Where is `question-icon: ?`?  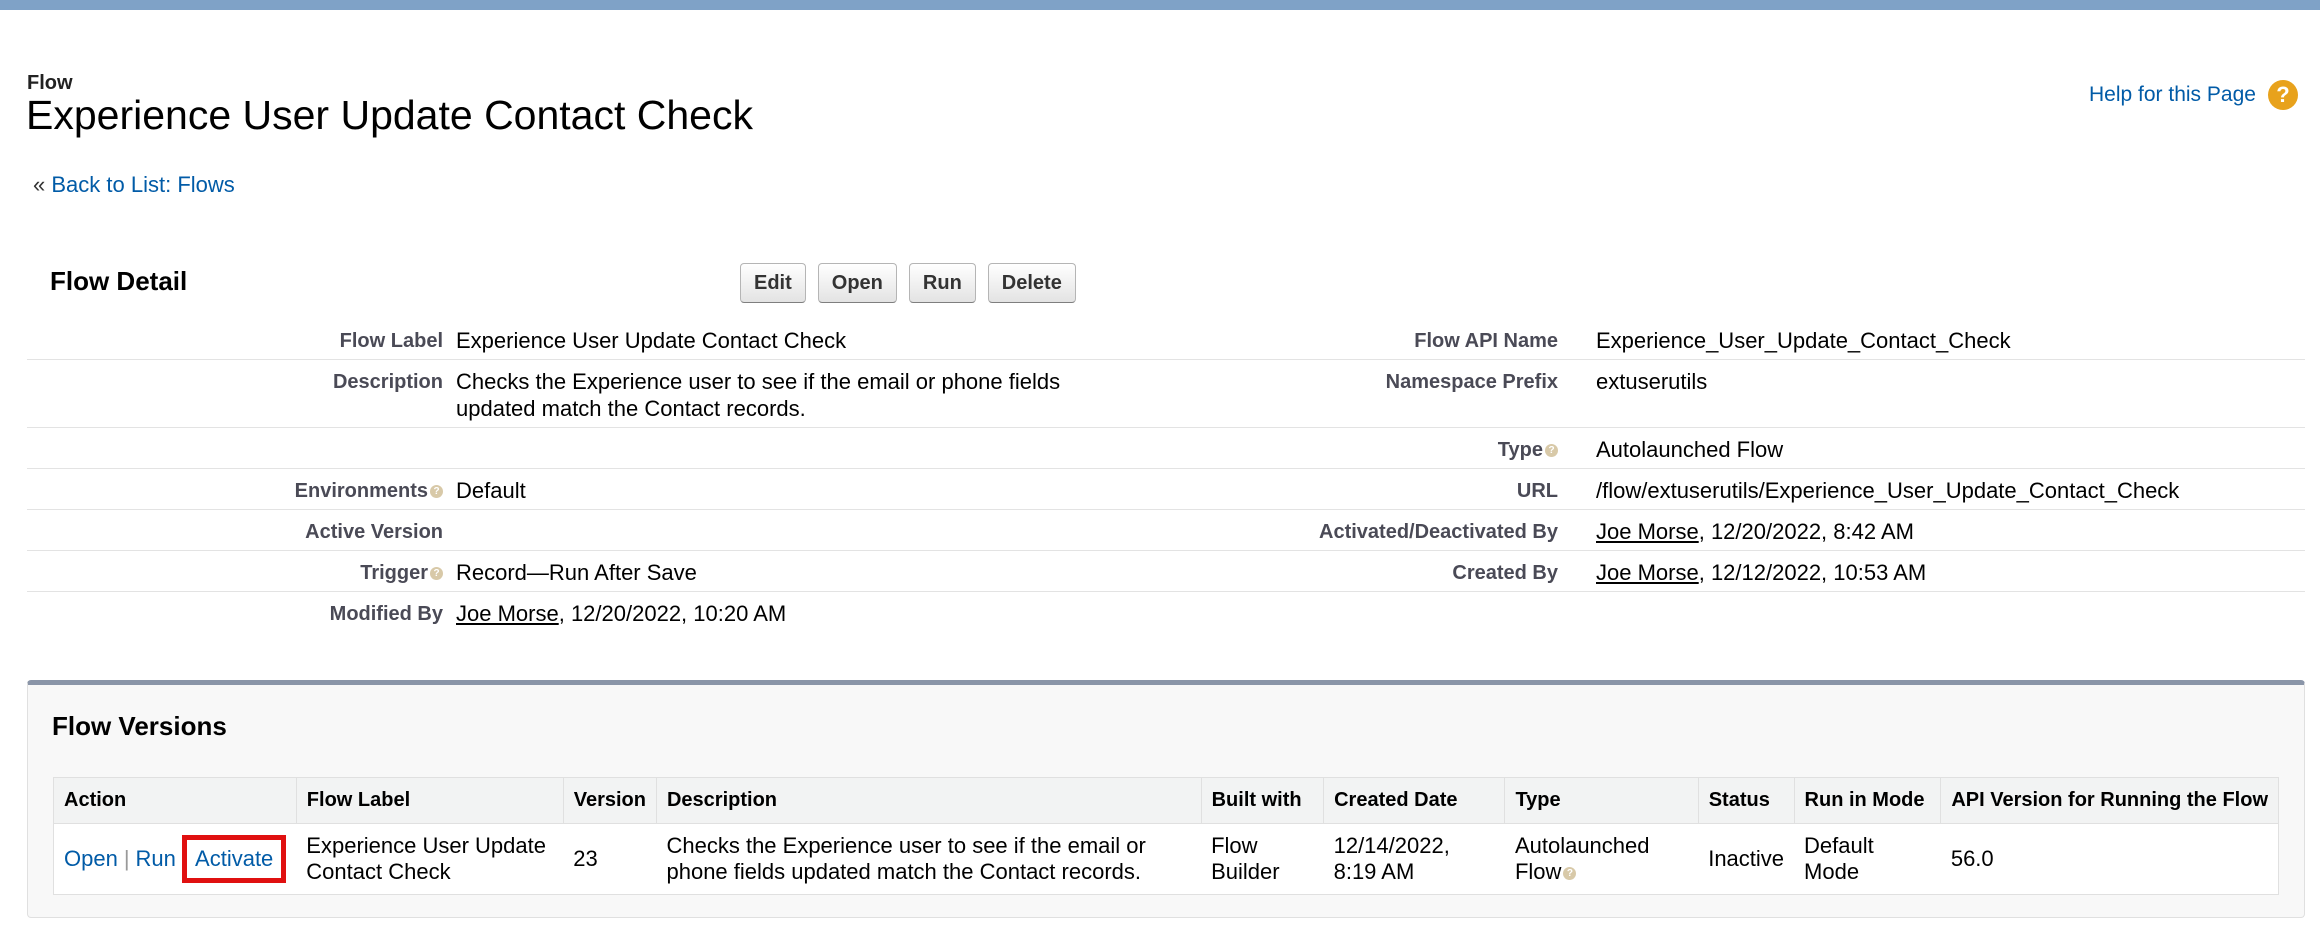
question-icon: ? is located at coordinates (2282, 95).